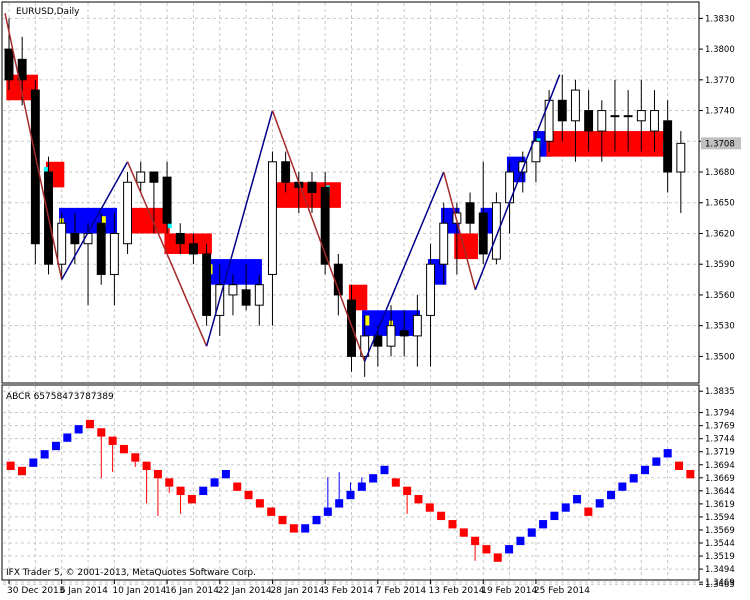  Describe the element at coordinates (720, 453) in the screenshot. I see `indicator-y-tick-label: 1.3719` at that location.